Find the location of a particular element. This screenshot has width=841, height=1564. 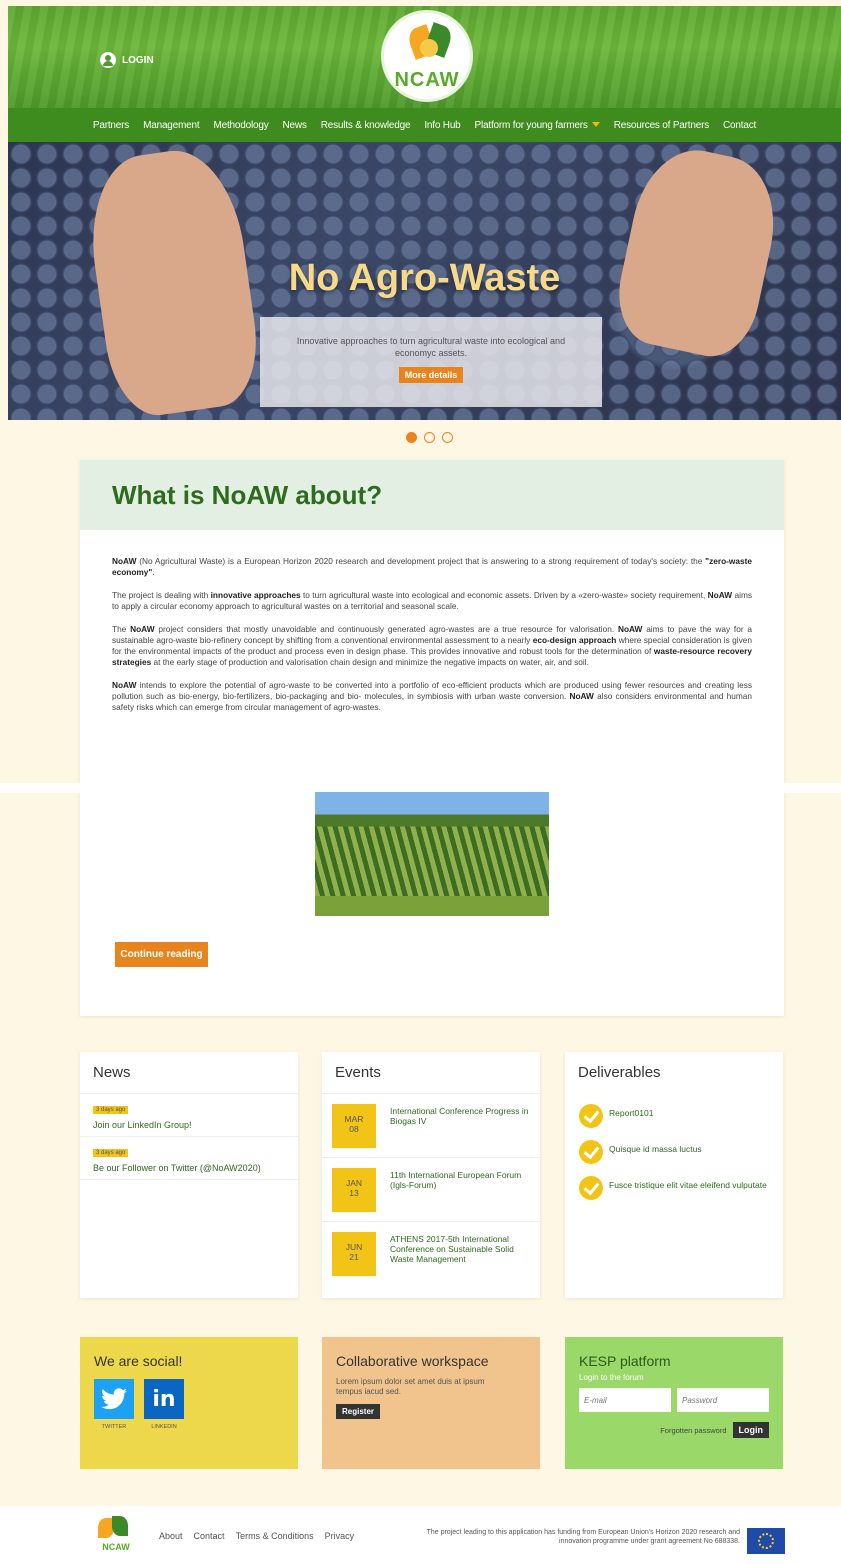

footer-links: About Contact Terms & Conditions Privacy is located at coordinates (256, 1536).